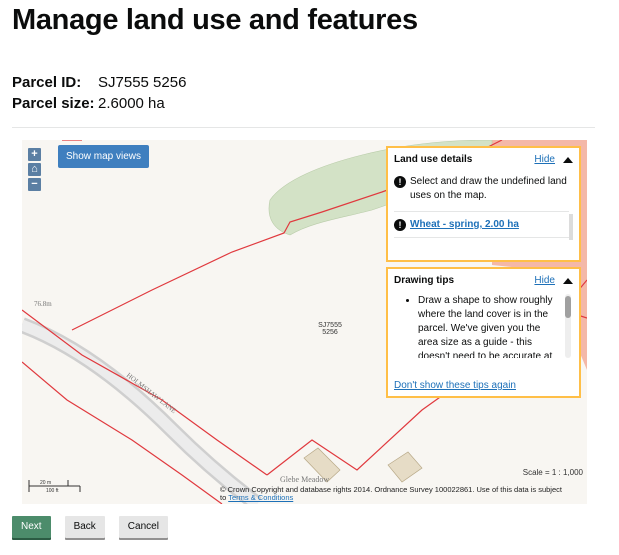 This screenshot has height=555, width=619. Describe the element at coordinates (568, 307) in the screenshot. I see `drawing-tips-scroll-thumb` at that location.